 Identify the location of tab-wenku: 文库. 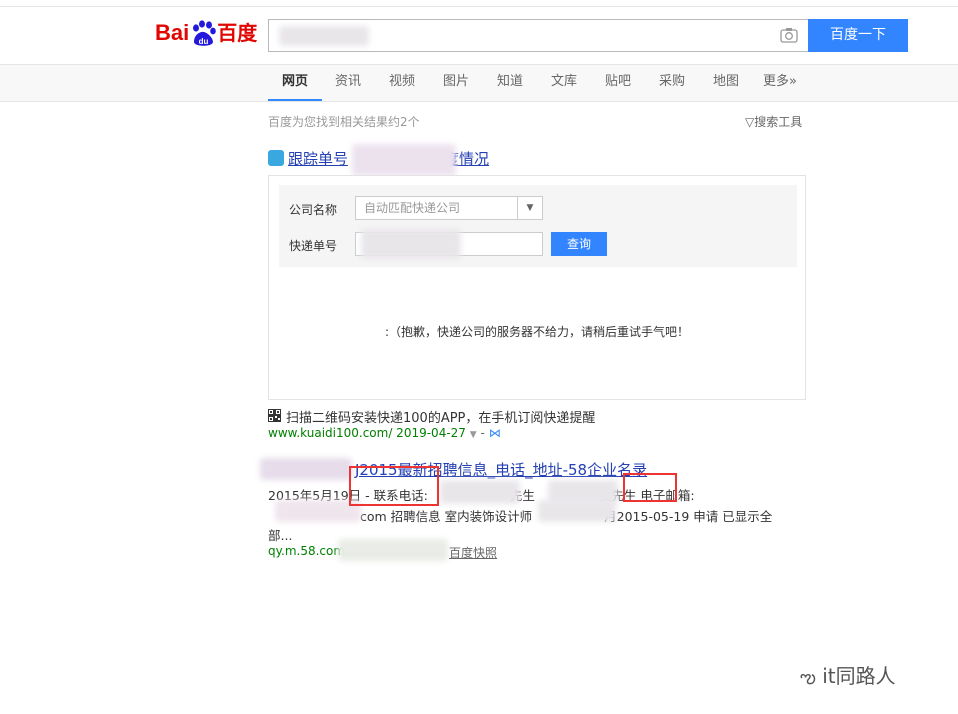
(564, 82).